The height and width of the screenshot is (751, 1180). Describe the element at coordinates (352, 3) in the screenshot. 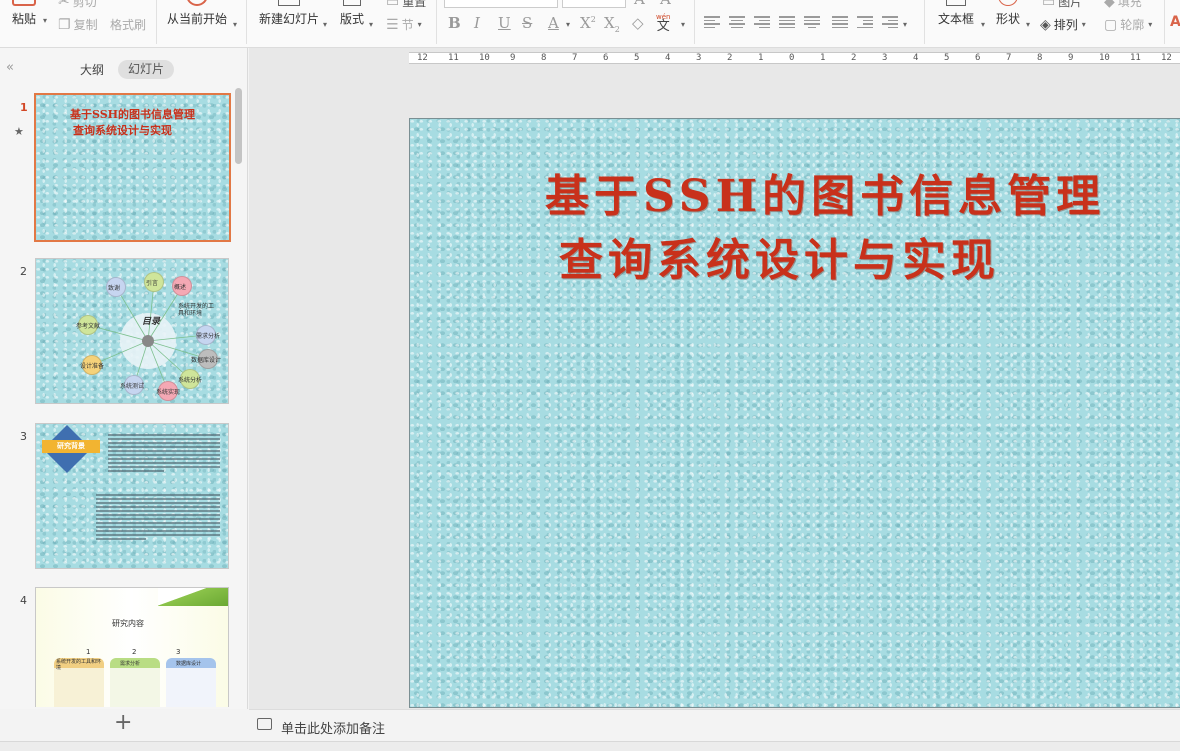

I see `layout-icon` at that location.